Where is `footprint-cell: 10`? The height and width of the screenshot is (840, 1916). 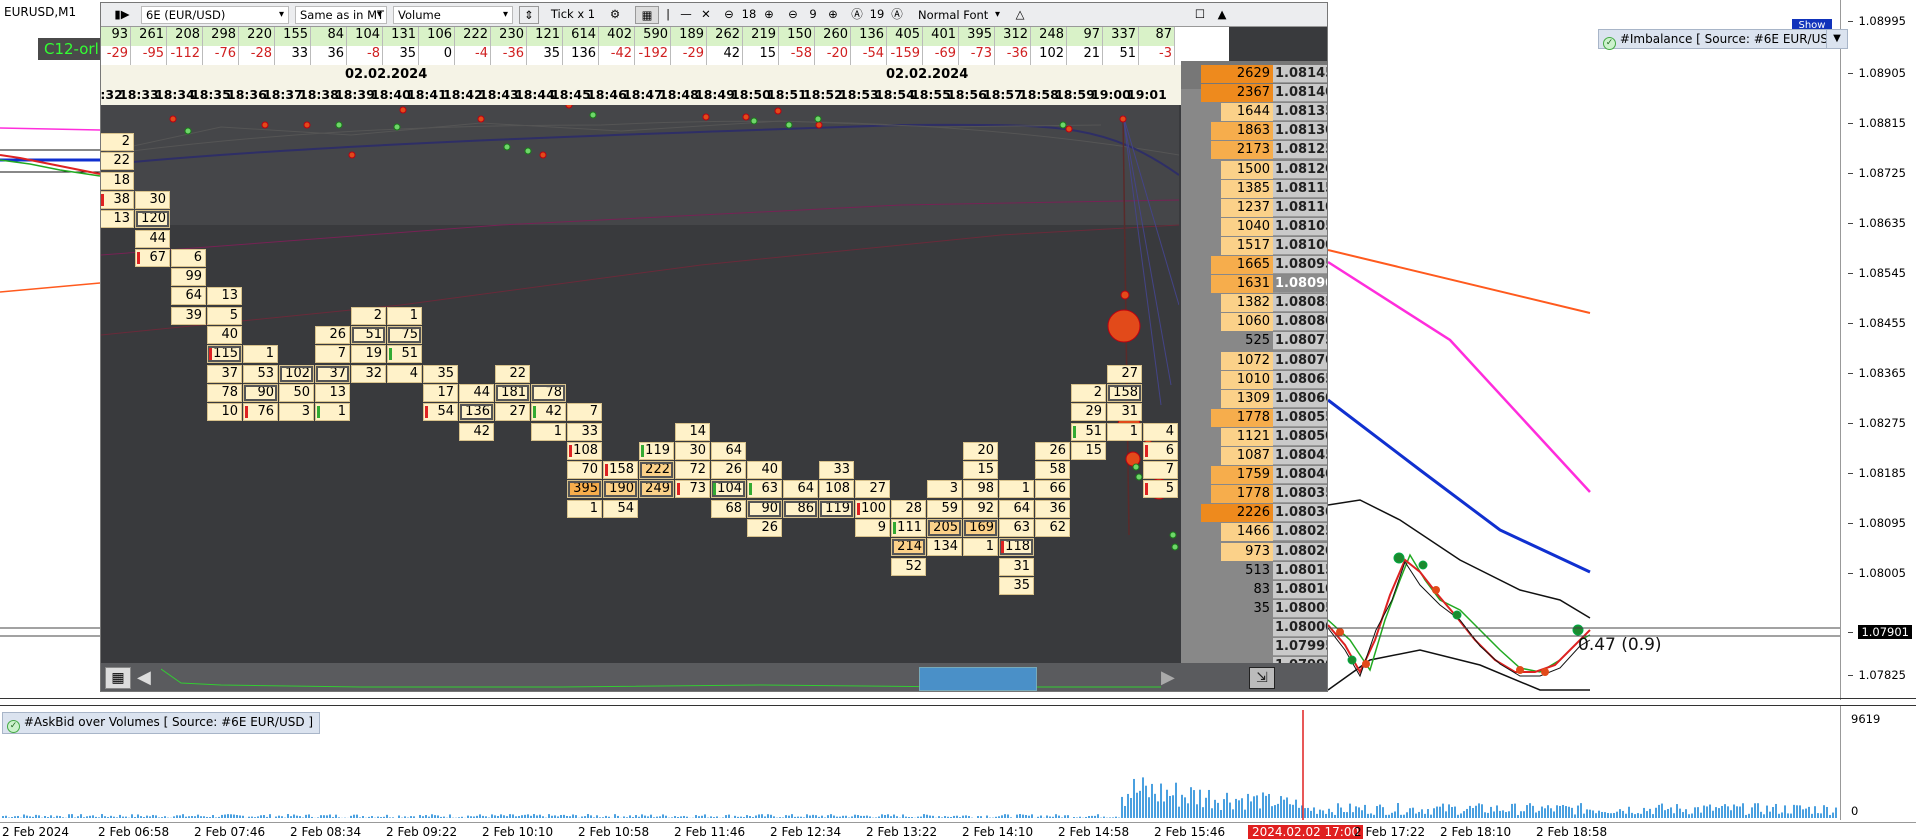 footprint-cell: 10 is located at coordinates (224, 412).